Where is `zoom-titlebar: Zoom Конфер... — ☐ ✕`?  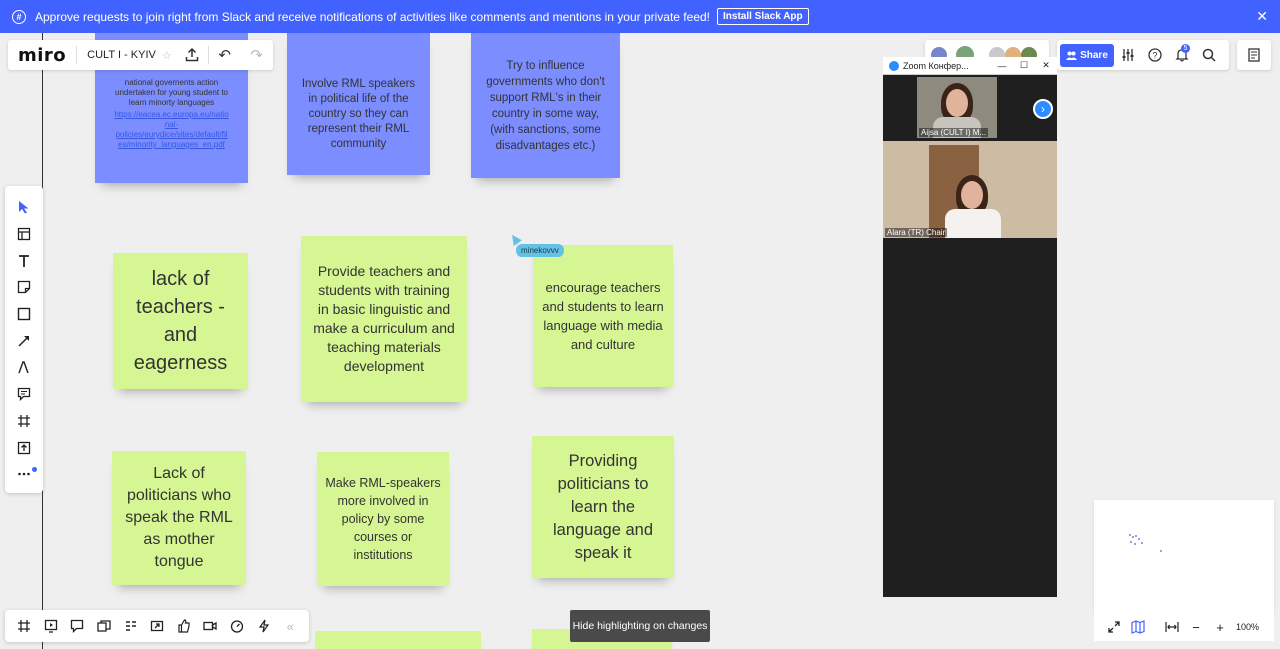 zoom-titlebar: Zoom Конфер... — ☐ ✕ is located at coordinates (970, 66).